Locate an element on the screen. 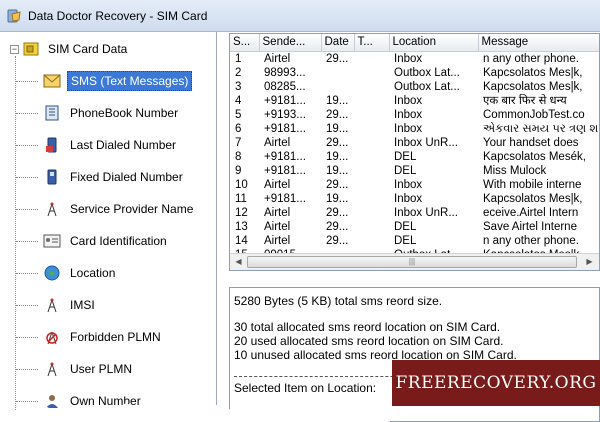 This screenshot has height=422, width=600. column-header-message: Message is located at coordinates (538, 43).